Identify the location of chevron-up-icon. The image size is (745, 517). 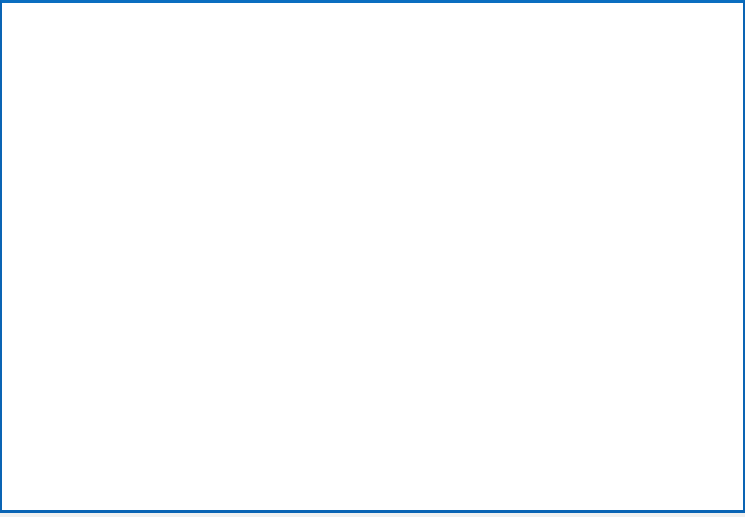
(731, 45).